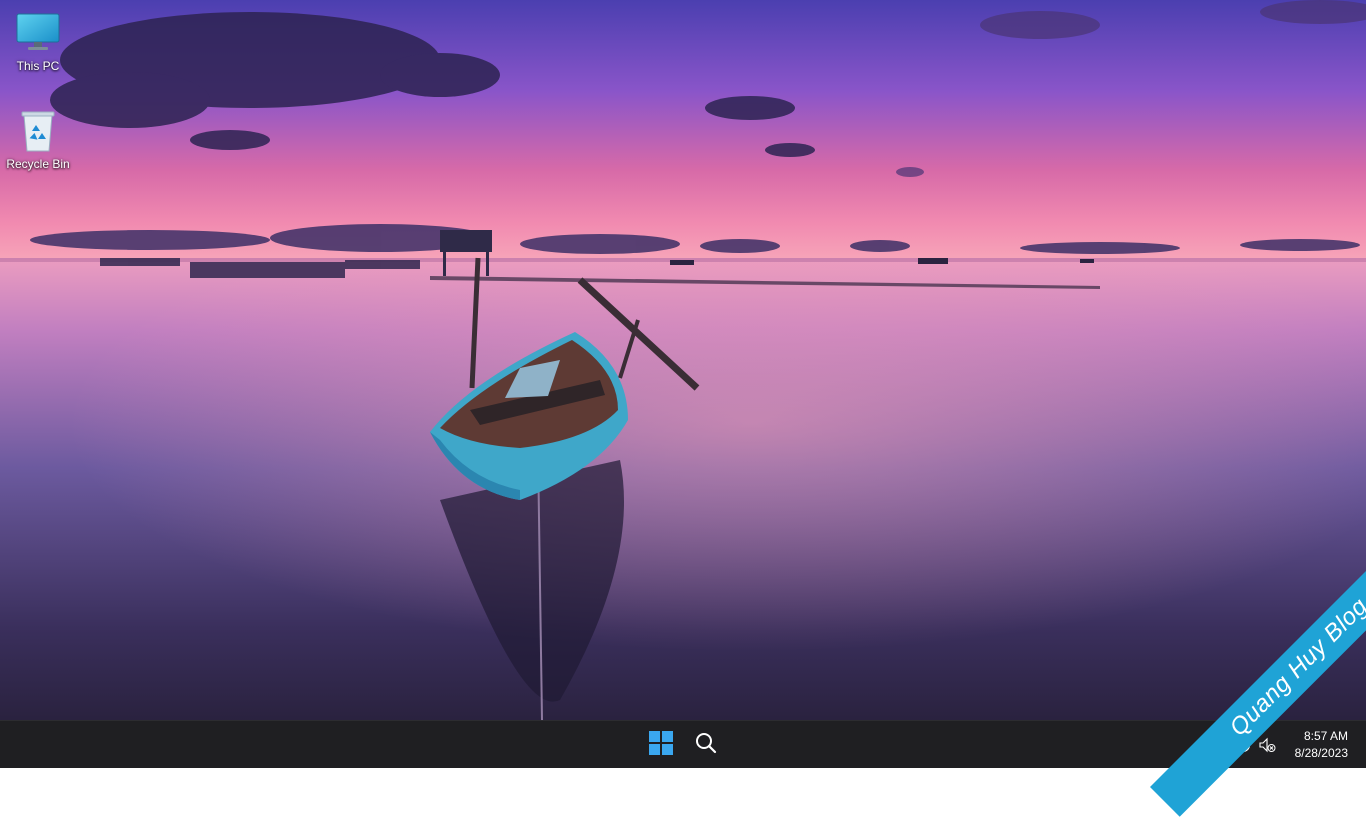 The height and width of the screenshot is (817, 1366). Describe the element at coordinates (683, 744) in the screenshot. I see `taskbar: 8:57 AM 8/28/2023` at that location.